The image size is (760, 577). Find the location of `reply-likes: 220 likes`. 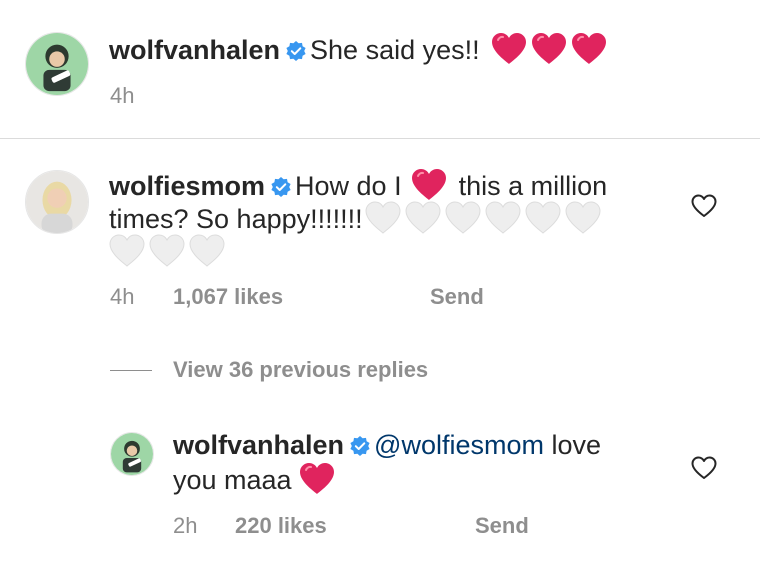

reply-likes: 220 likes is located at coordinates (281, 526).